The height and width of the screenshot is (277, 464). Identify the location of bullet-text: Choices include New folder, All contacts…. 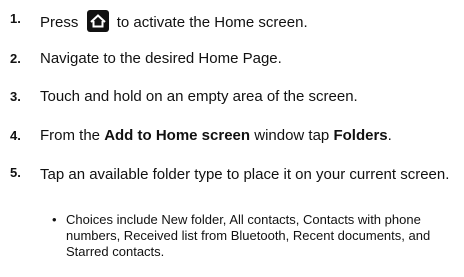
(248, 235).